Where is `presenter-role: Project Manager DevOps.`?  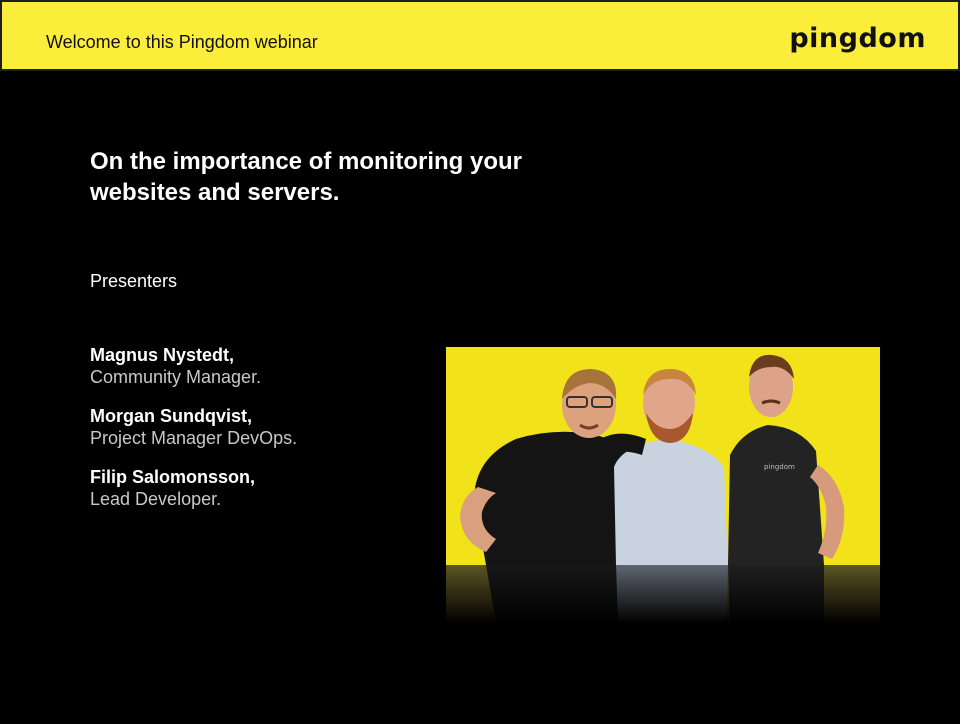 presenter-role: Project Manager DevOps. is located at coordinates (194, 438).